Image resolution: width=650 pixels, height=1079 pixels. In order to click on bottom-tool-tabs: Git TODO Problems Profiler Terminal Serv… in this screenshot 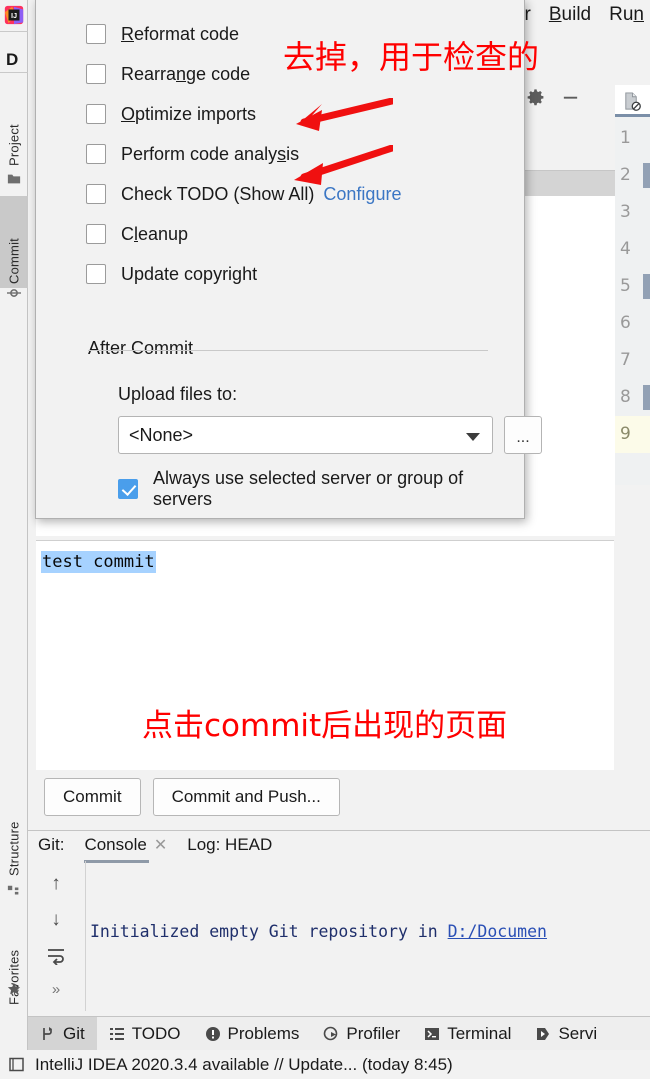, I will do `click(339, 1033)`.